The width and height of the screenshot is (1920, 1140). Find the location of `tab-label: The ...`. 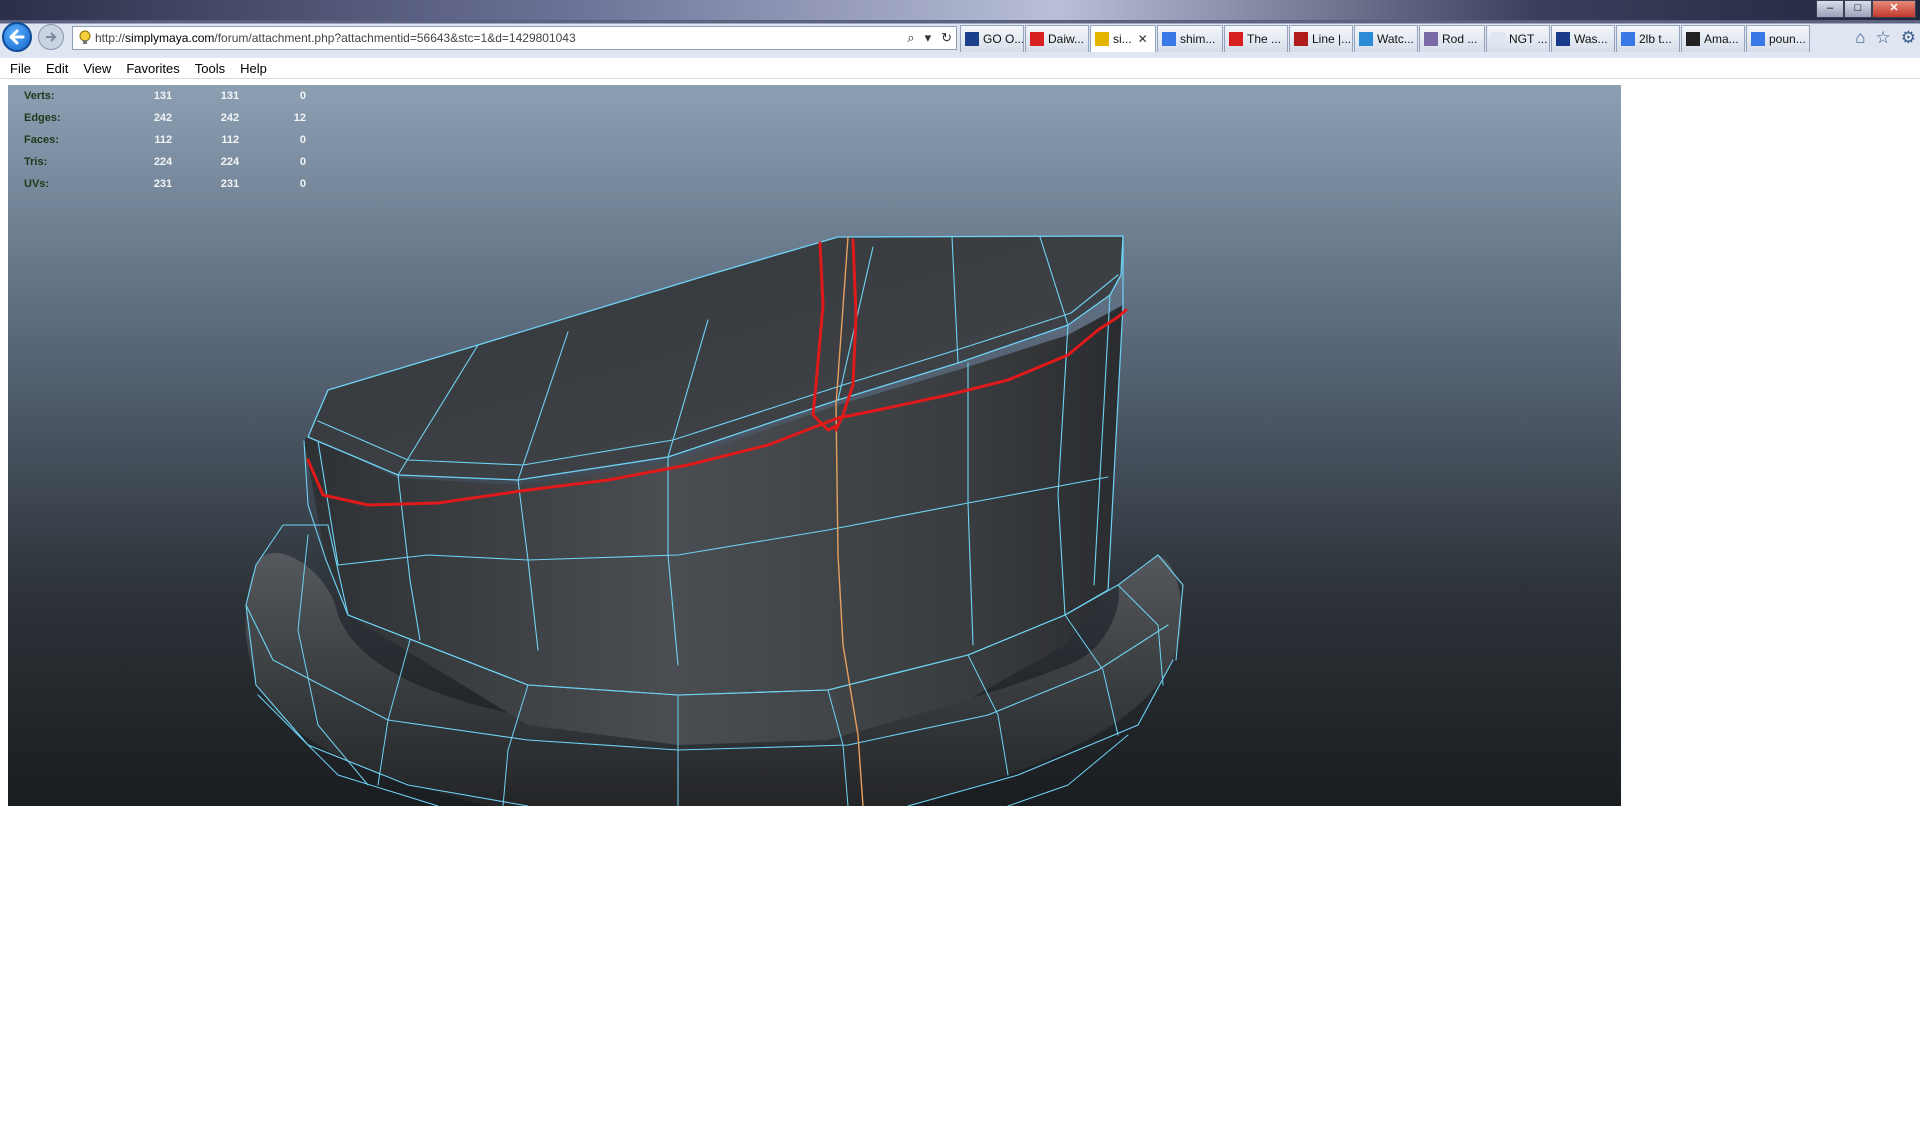

tab-label: The ... is located at coordinates (1264, 39).